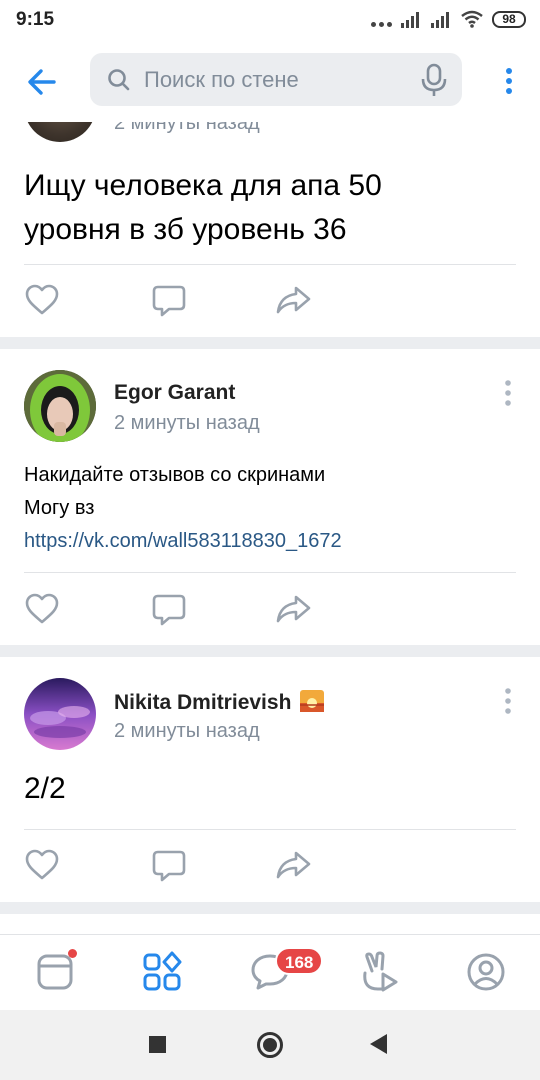 Image resolution: width=540 pixels, height=1080 pixels. What do you see at coordinates (59, 508) in the screenshot?
I see `post-text-line: Могу вз` at bounding box center [59, 508].